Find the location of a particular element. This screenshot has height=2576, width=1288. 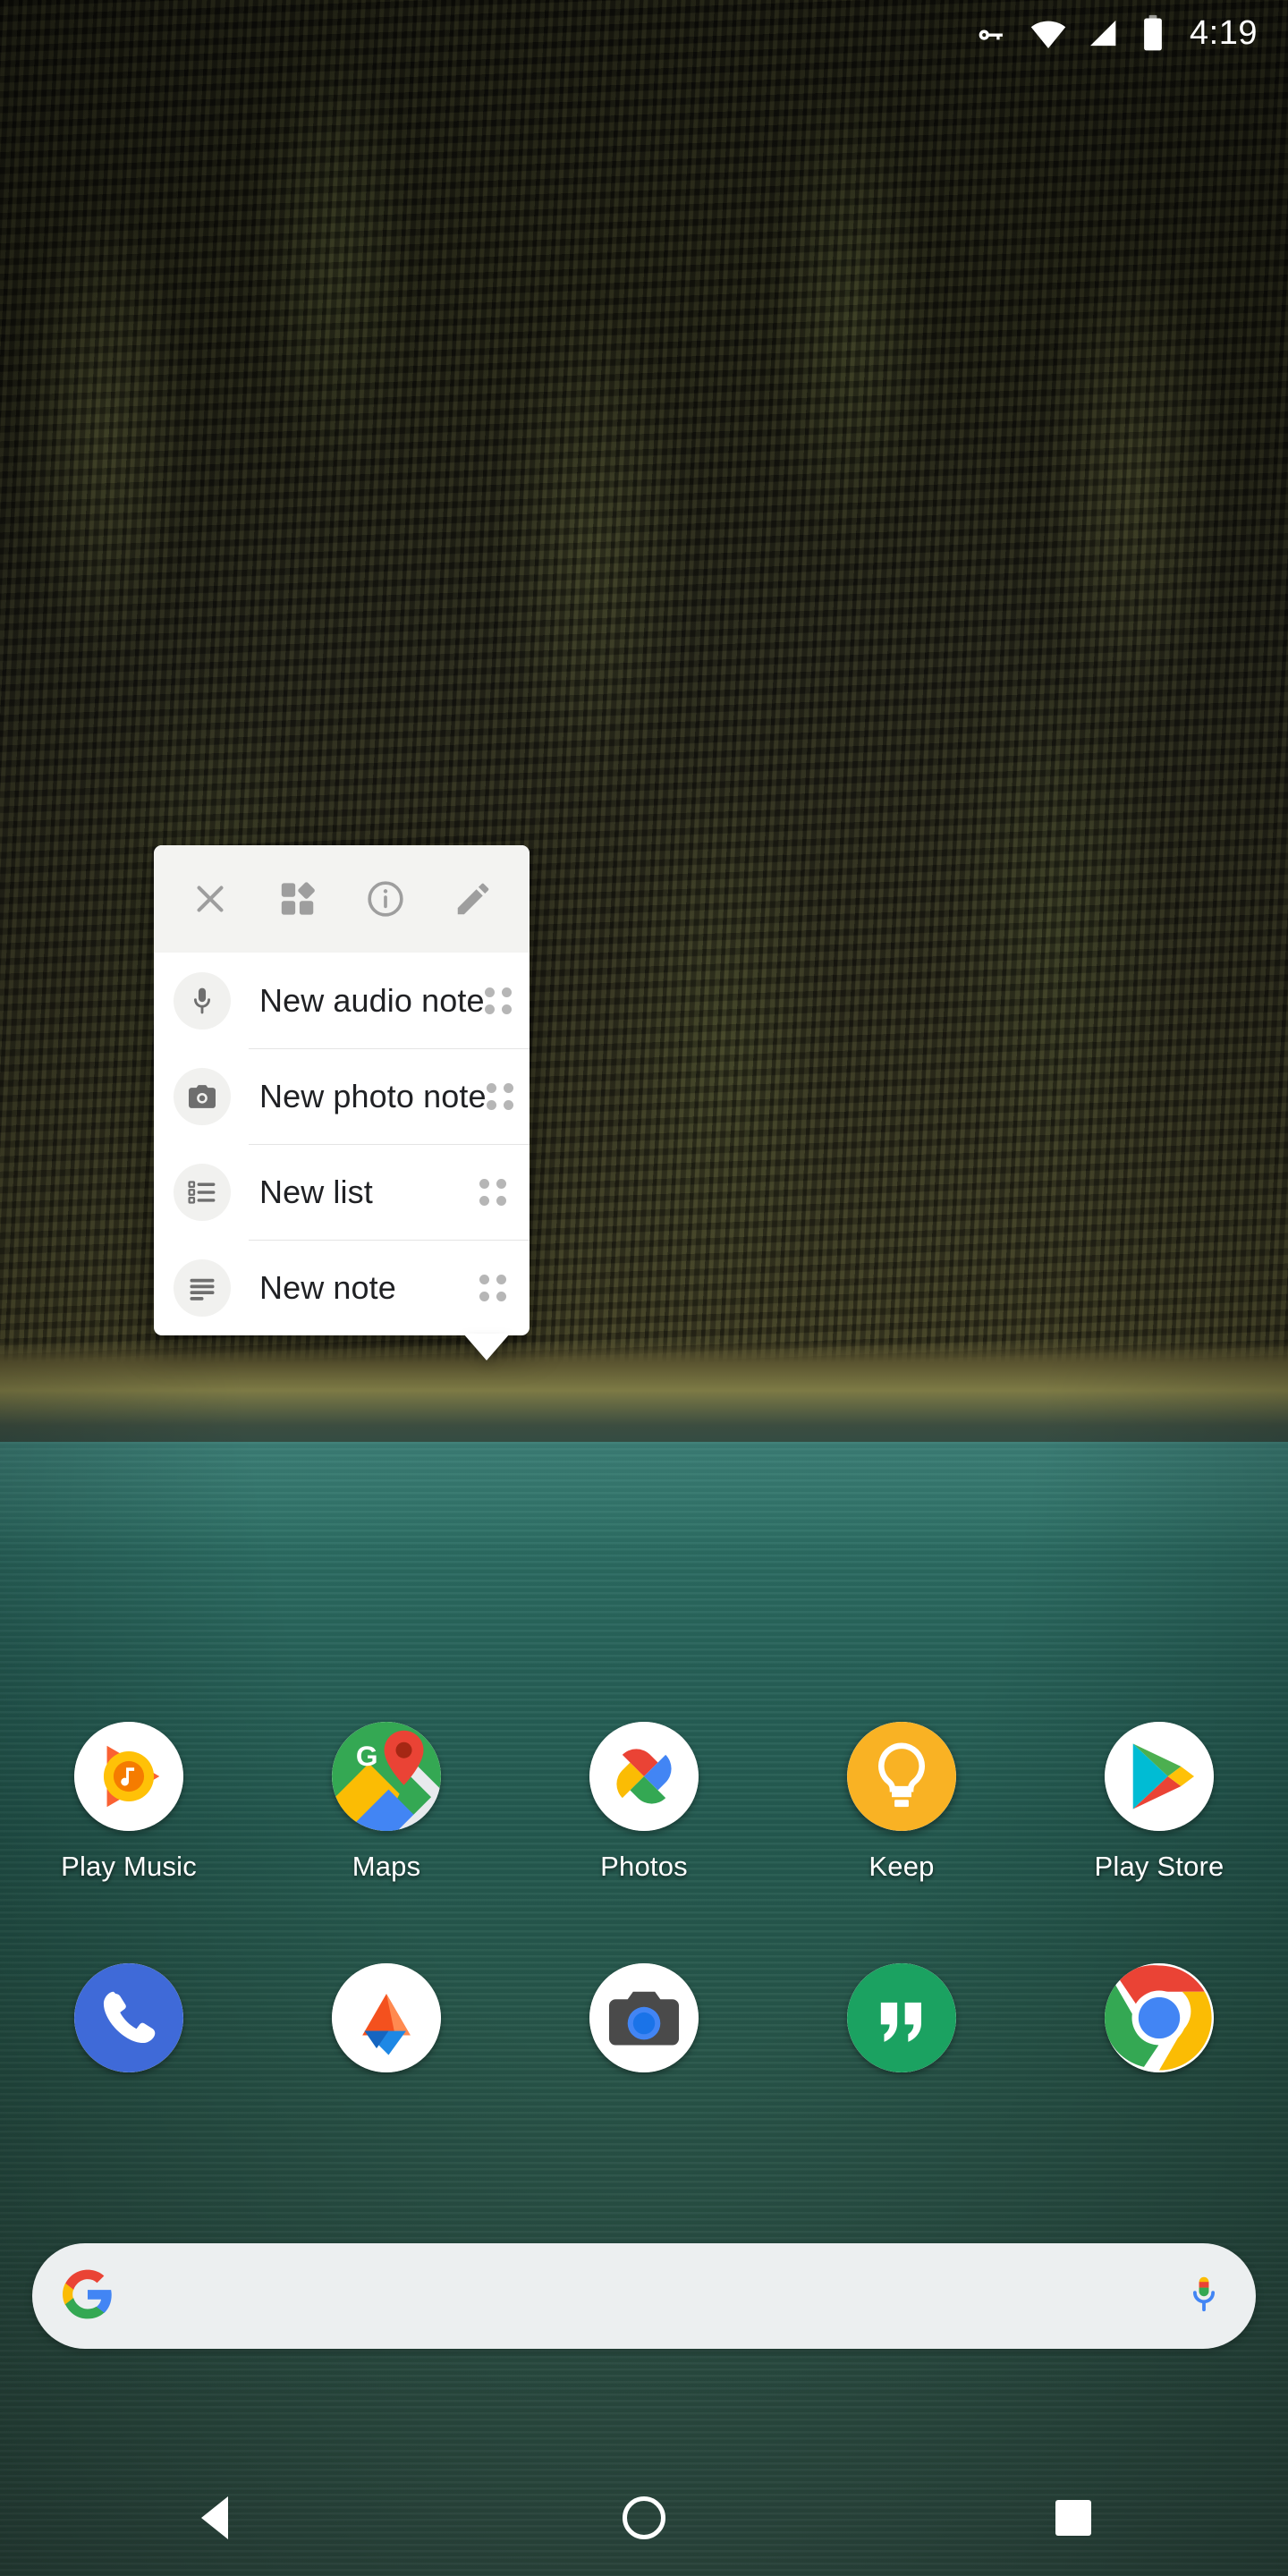

google-maps-icon: G is located at coordinates (386, 1776).